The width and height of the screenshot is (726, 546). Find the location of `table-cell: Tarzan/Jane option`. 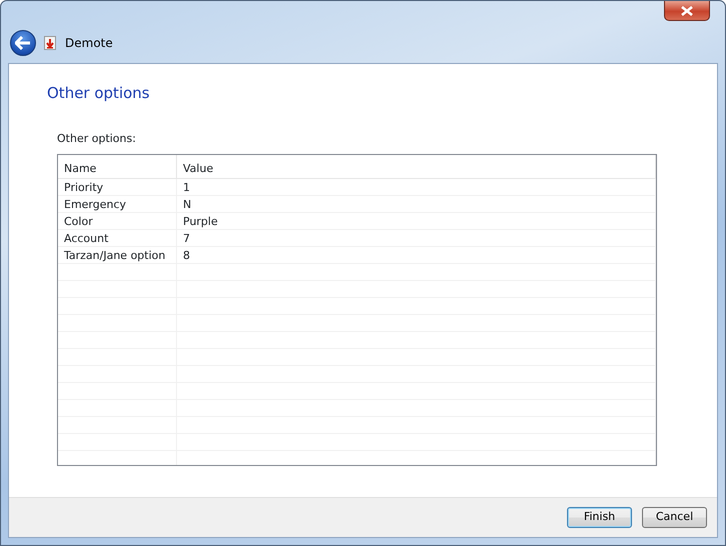

table-cell: Tarzan/Jane option is located at coordinates (115, 255).